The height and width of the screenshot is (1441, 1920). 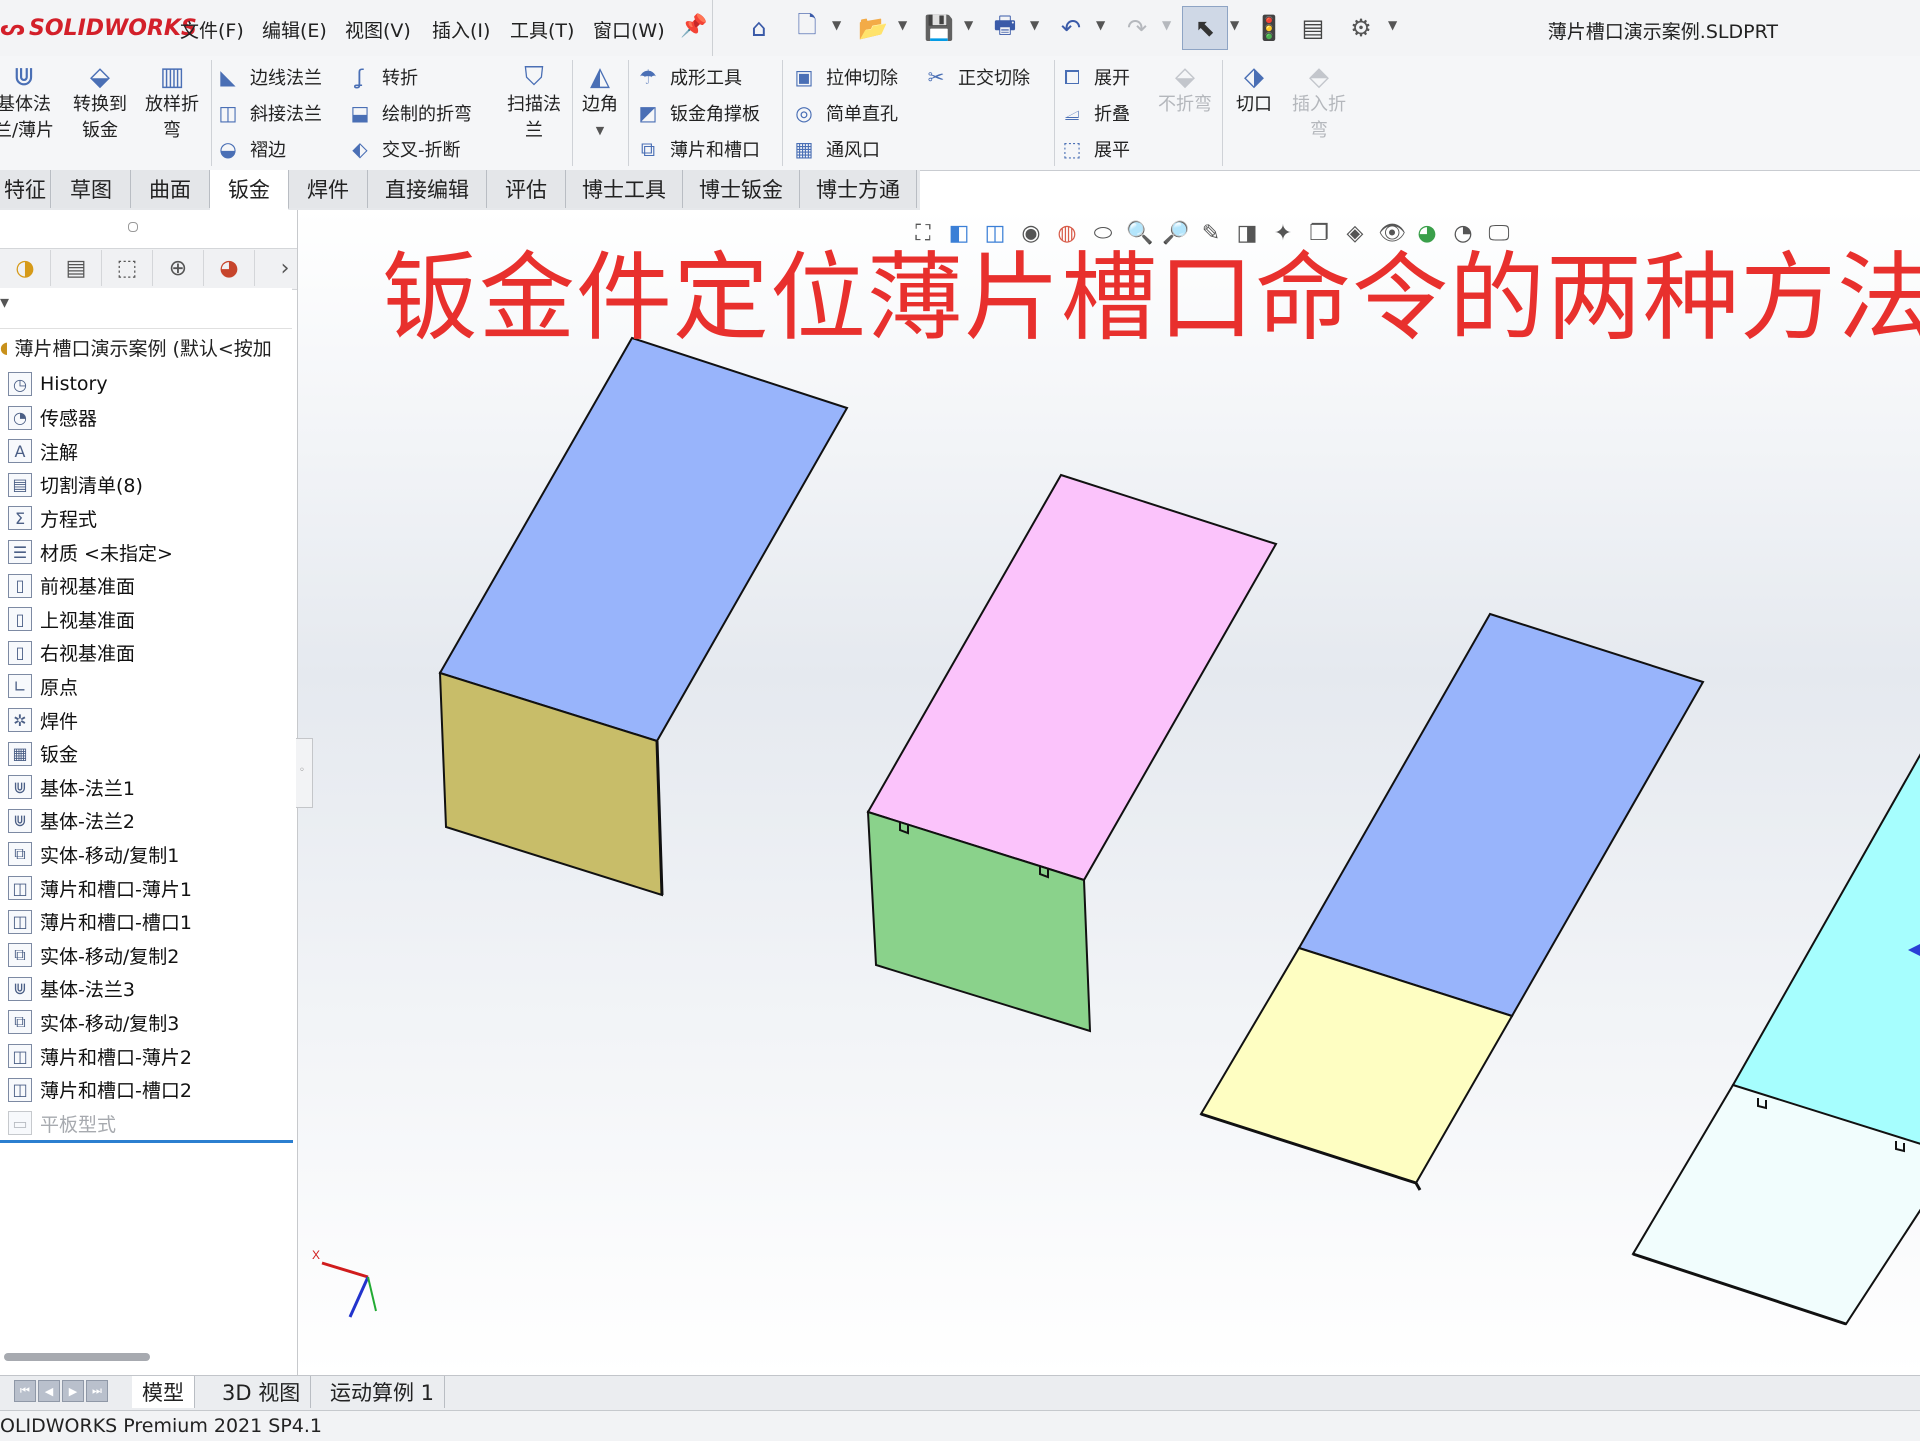 I want to click on save-dropdown-arrow: ▼, so click(x=968, y=25).